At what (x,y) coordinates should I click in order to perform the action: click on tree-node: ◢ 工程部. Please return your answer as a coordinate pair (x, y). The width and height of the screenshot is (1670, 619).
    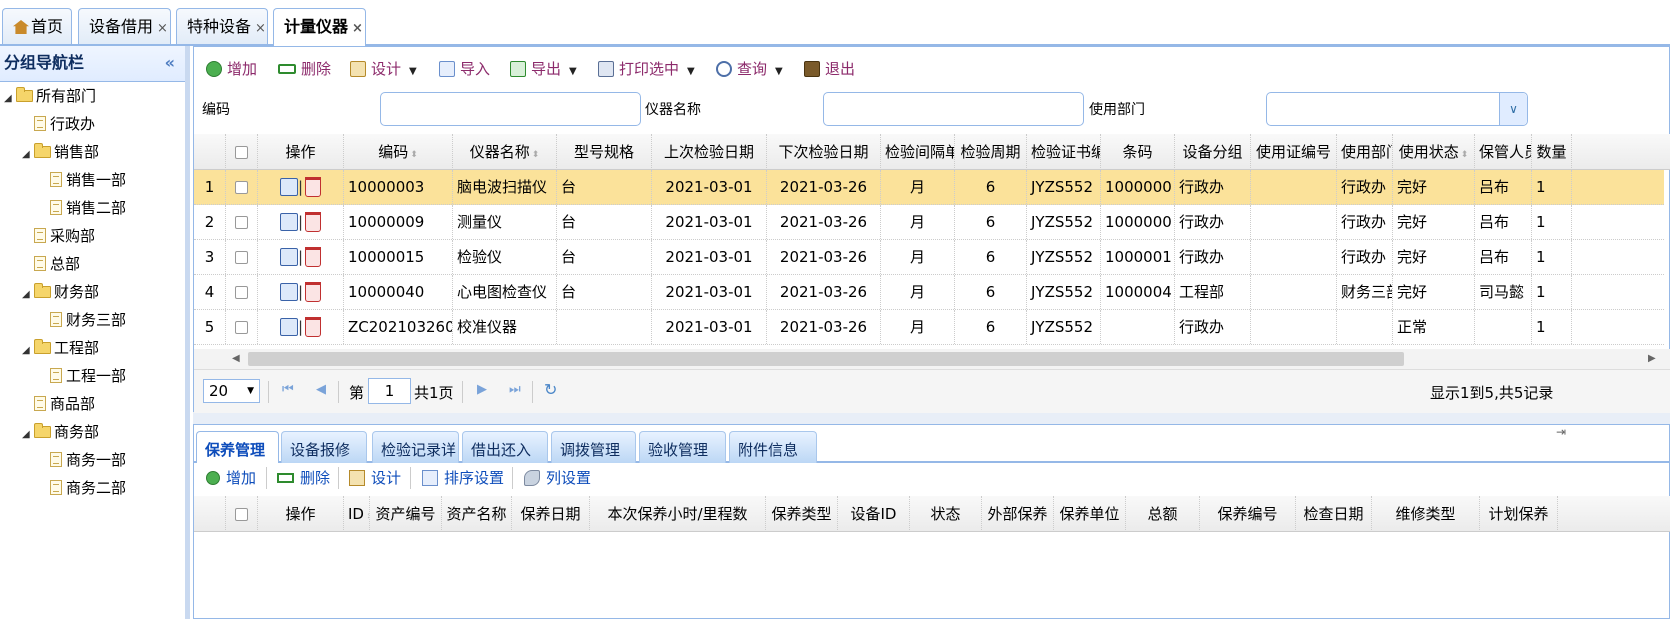
    Looking at the image, I should click on (60, 348).